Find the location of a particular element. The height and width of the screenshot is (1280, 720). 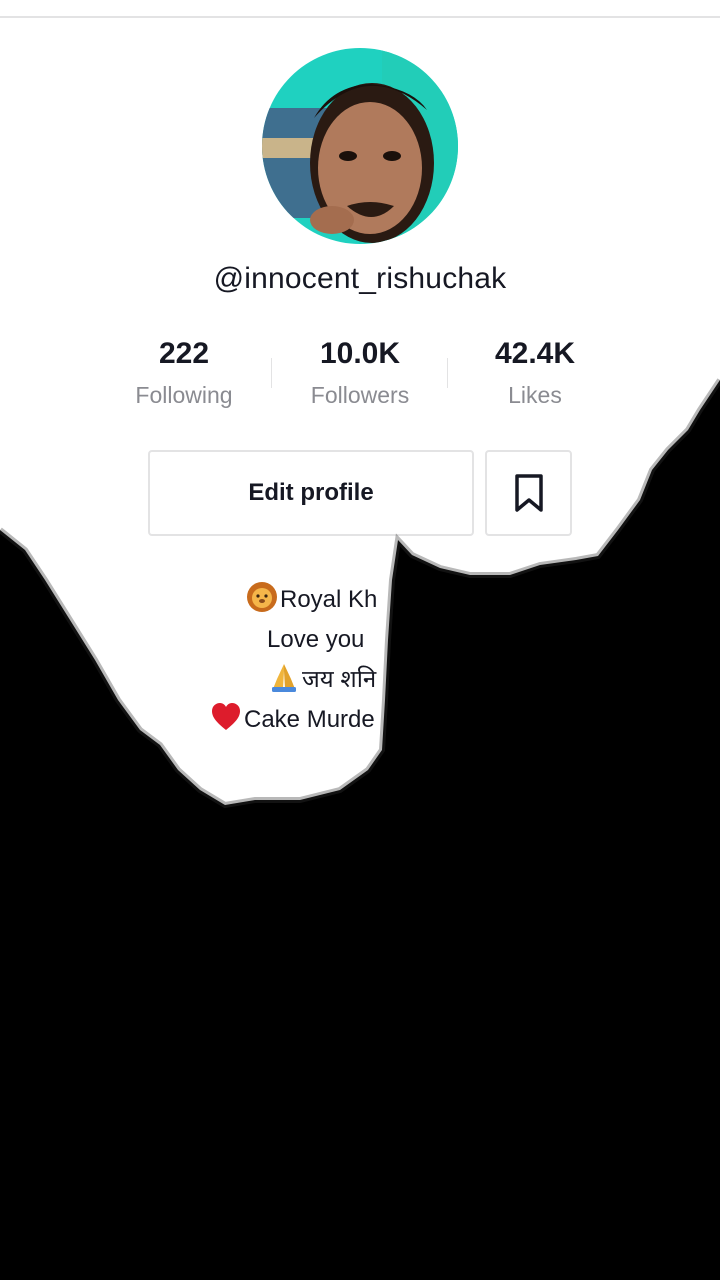

following-count: 222 is located at coordinates (184, 353).